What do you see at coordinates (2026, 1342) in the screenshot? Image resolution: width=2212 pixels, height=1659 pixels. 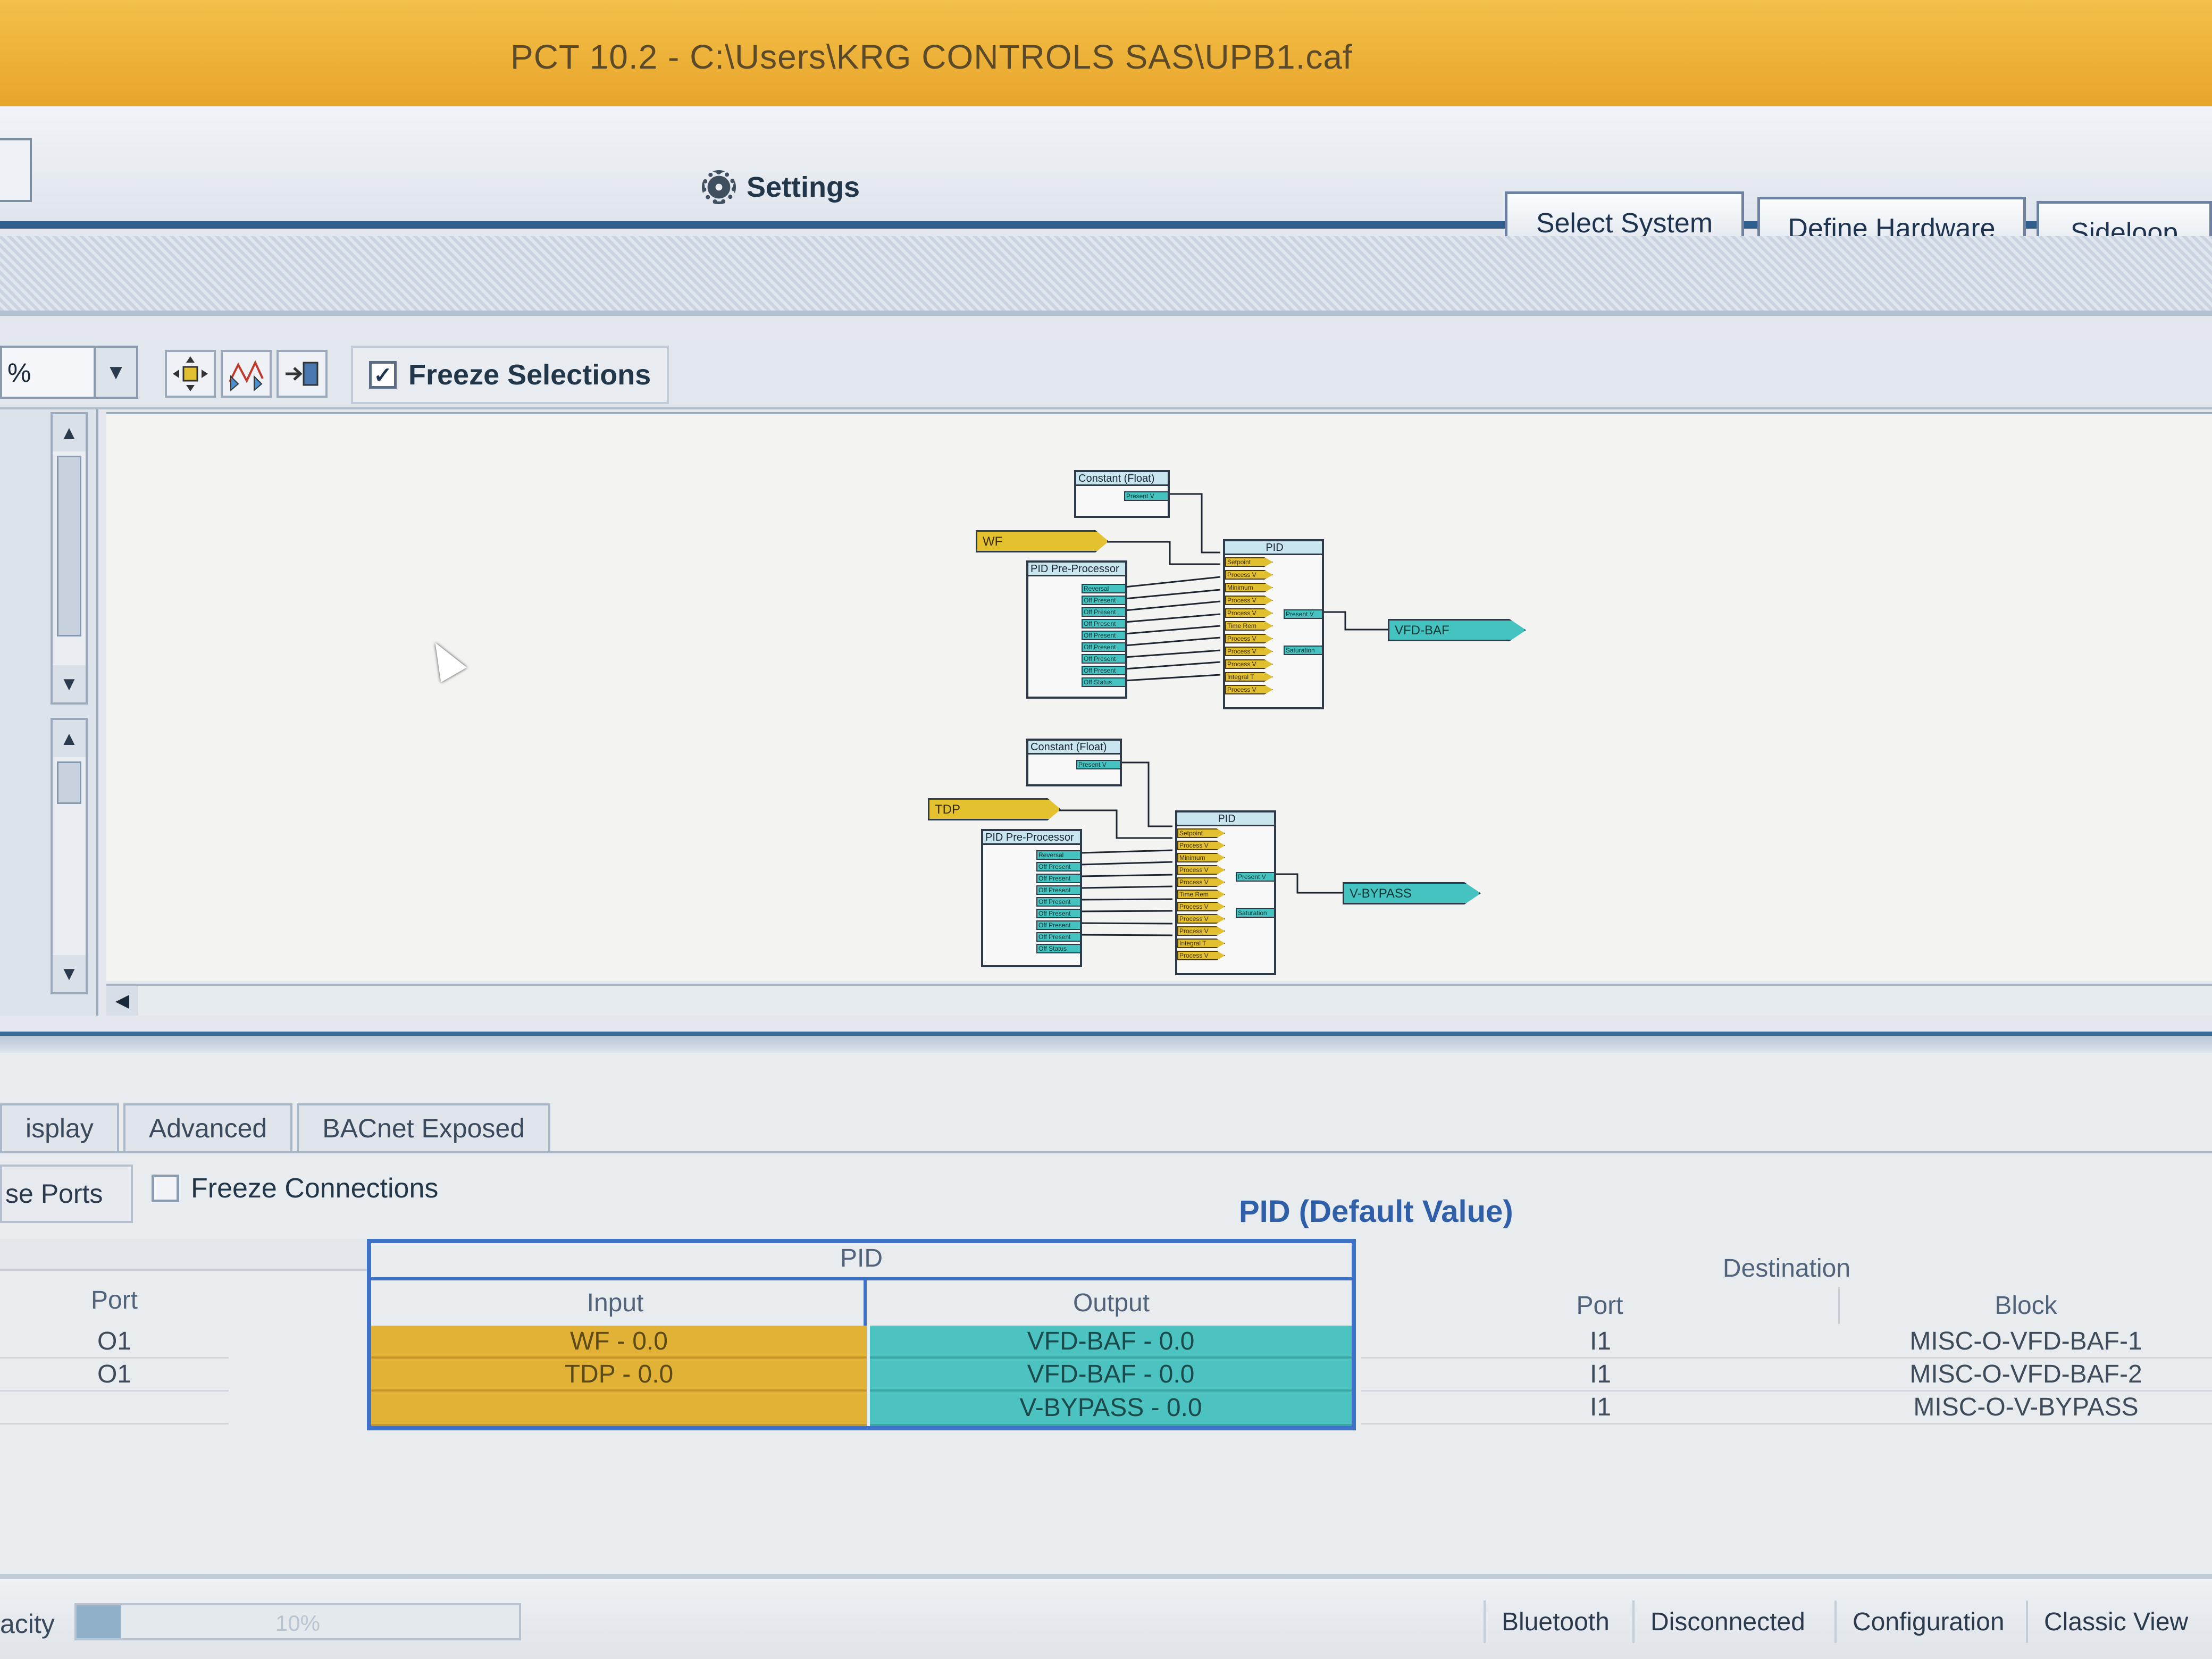 I see `table-row-dest-block: MISC-O-VFD-BAF-1` at bounding box center [2026, 1342].